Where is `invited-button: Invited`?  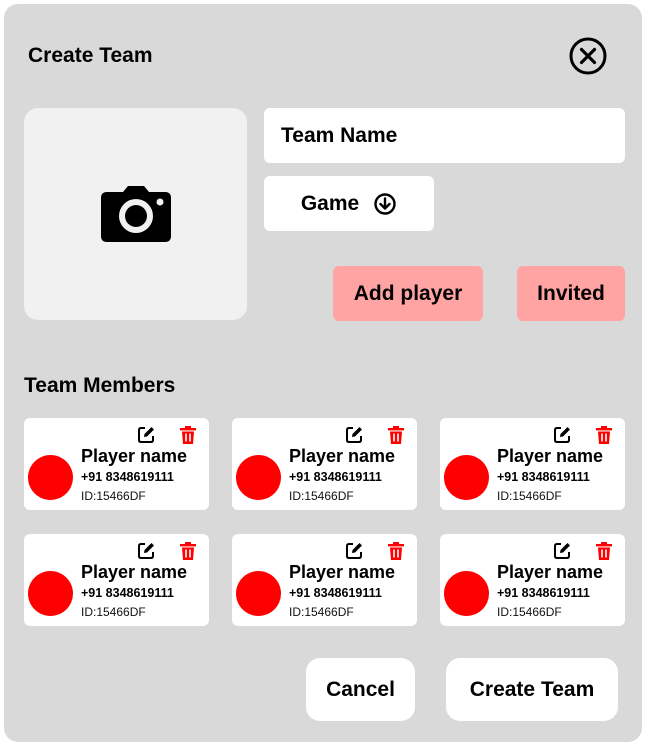 invited-button: Invited is located at coordinates (571, 293).